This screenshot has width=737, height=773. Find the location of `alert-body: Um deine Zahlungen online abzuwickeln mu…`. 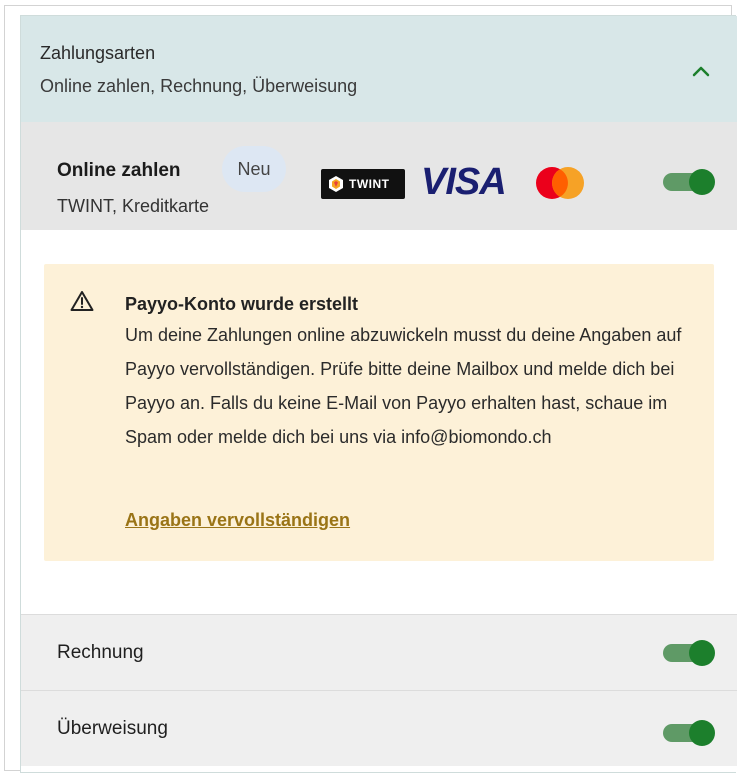

alert-body: Um deine Zahlungen online abzuwickeln mu… is located at coordinates (403, 386).